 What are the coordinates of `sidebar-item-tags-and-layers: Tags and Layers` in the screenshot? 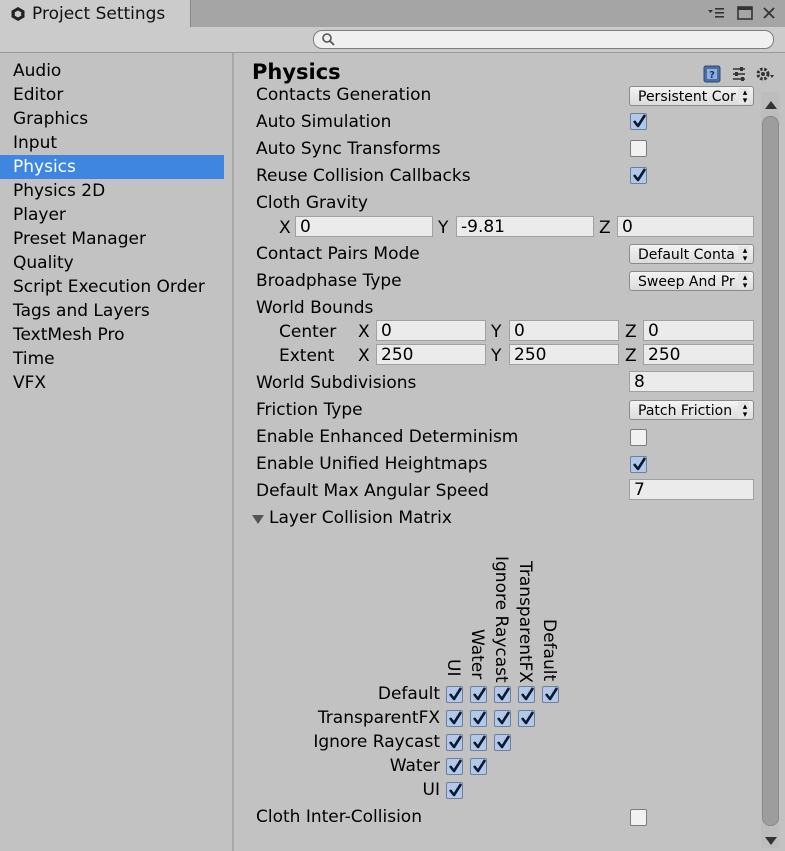 It's located at (112, 311).